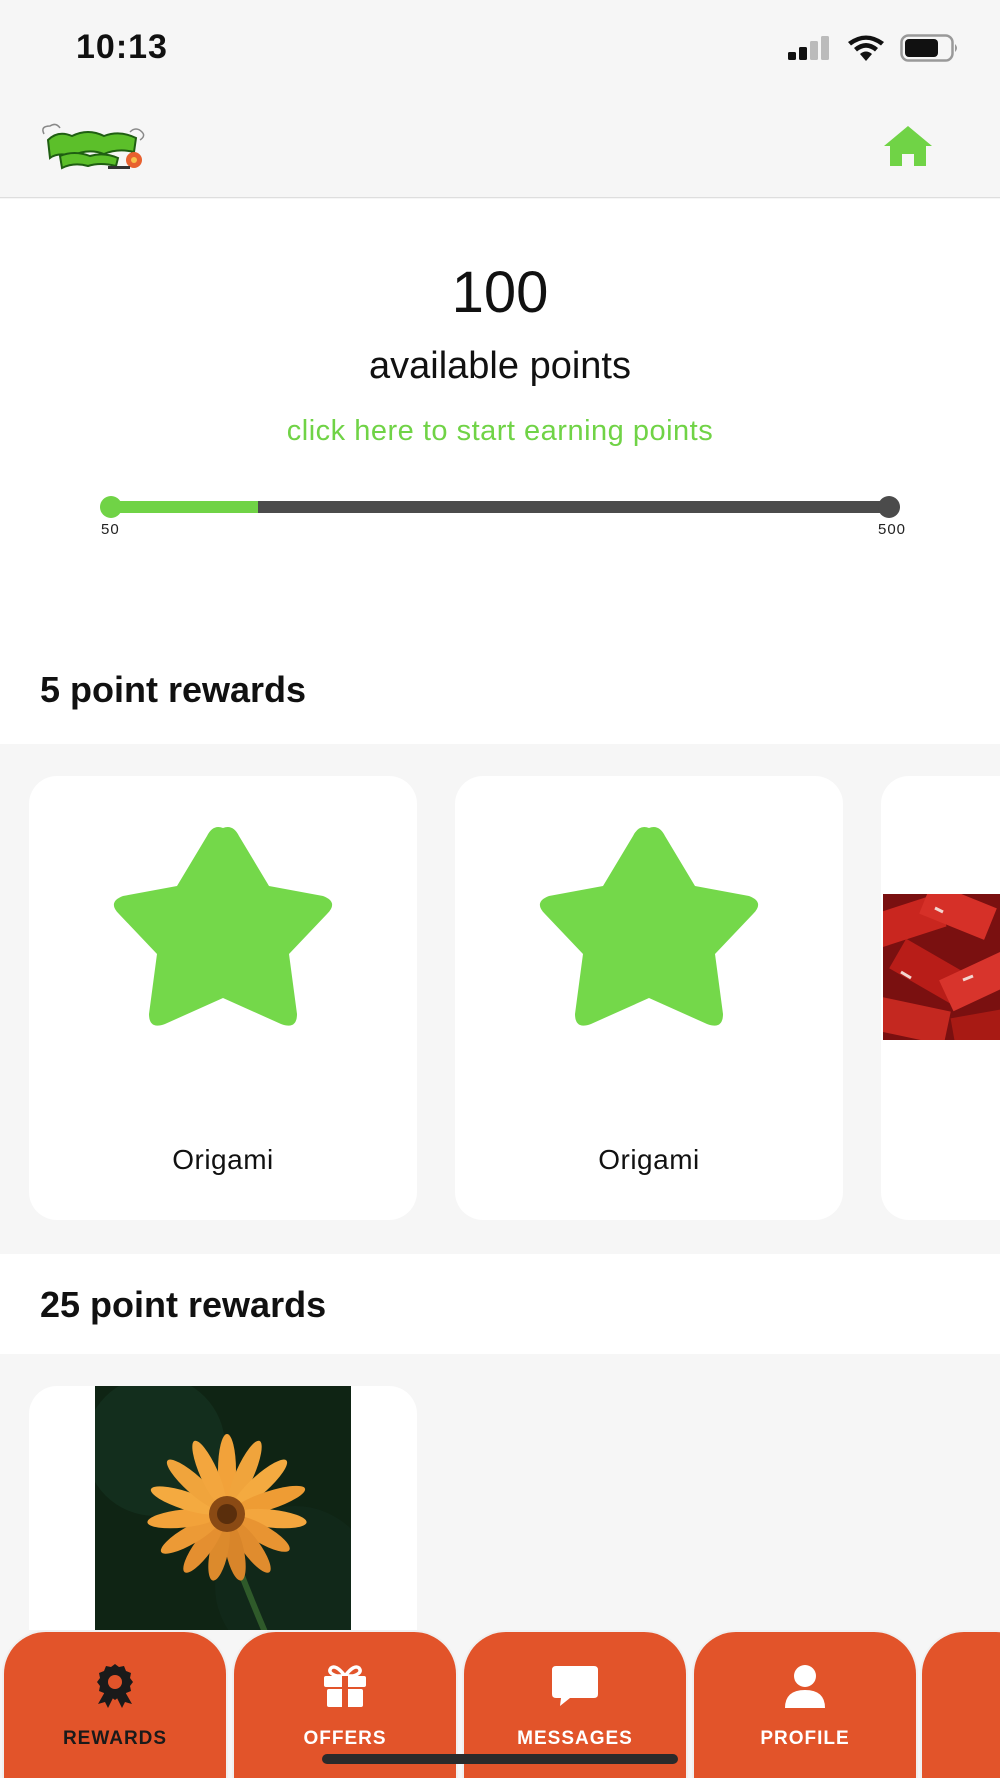  What do you see at coordinates (892, 529) in the screenshot?
I see `progress-max-label: 500` at bounding box center [892, 529].